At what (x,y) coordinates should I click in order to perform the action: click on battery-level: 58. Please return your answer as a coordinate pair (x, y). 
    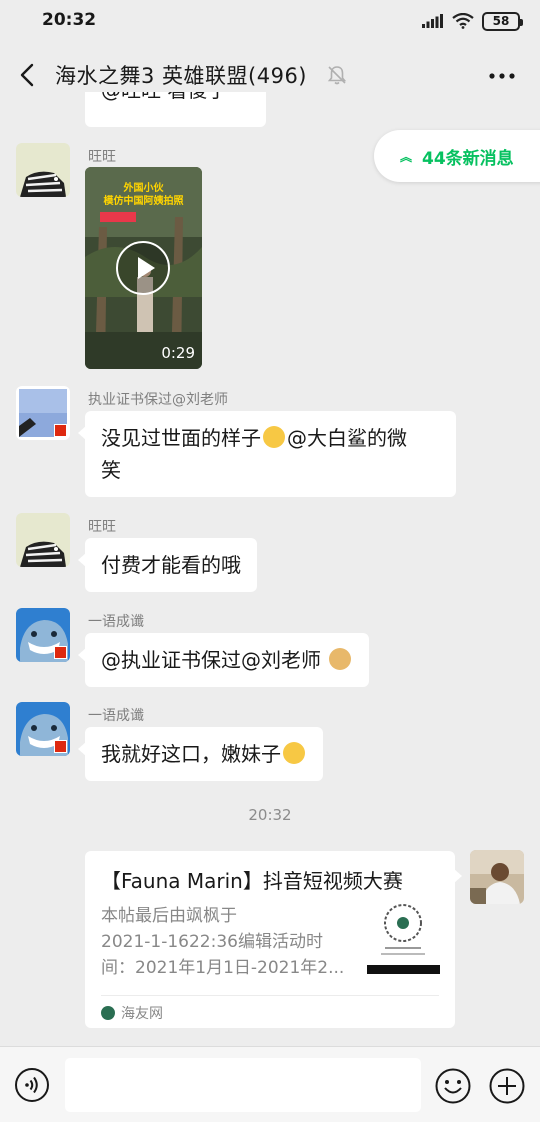
    Looking at the image, I should click on (501, 21).